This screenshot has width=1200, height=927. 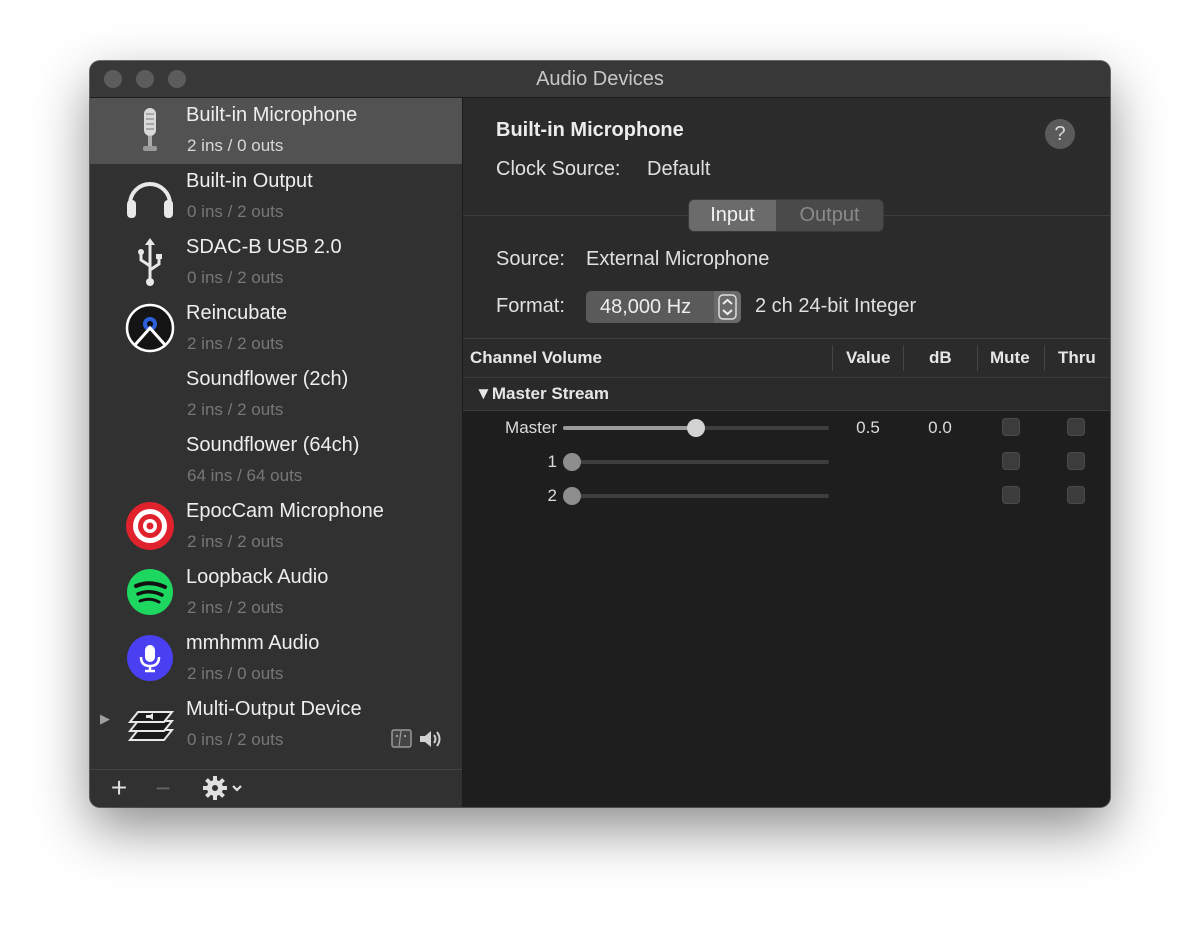 What do you see at coordinates (245, 475) in the screenshot?
I see `device-io: 64 ins / 64 outs` at bounding box center [245, 475].